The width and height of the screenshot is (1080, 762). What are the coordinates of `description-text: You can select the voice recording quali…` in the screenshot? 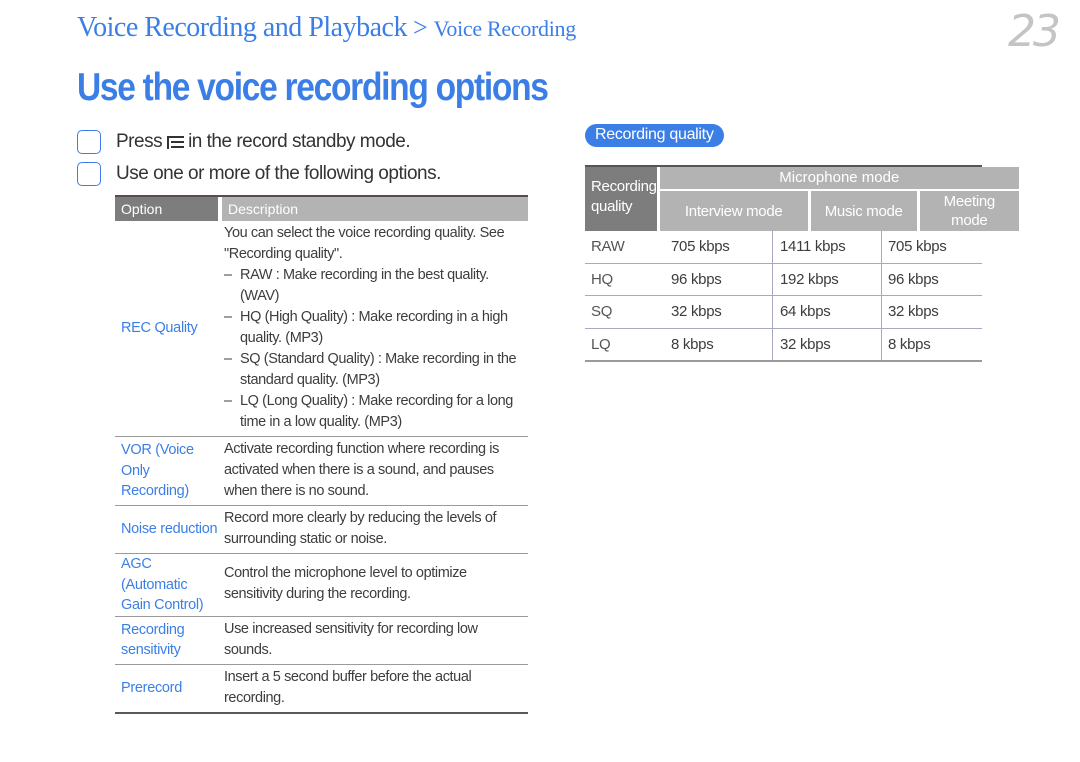 It's located at (364, 243).